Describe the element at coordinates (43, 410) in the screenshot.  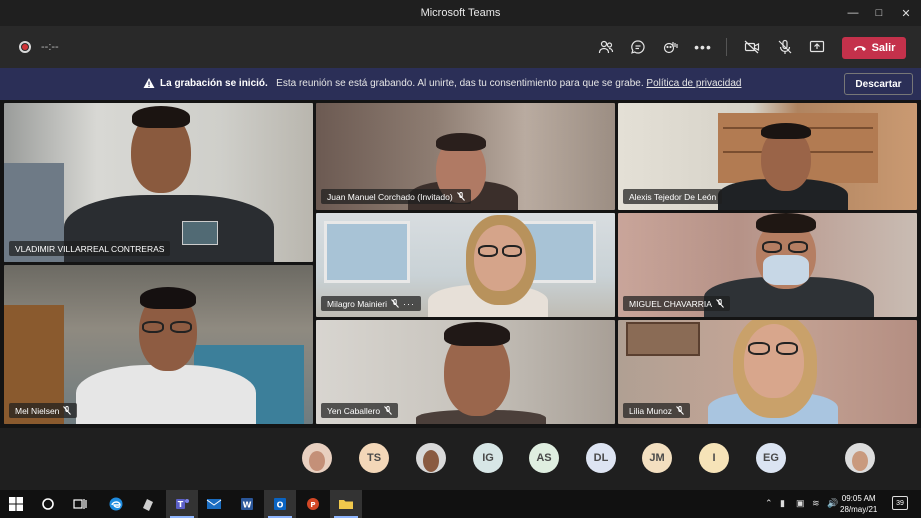
I see `nameplate: Mel Nielsen` at that location.